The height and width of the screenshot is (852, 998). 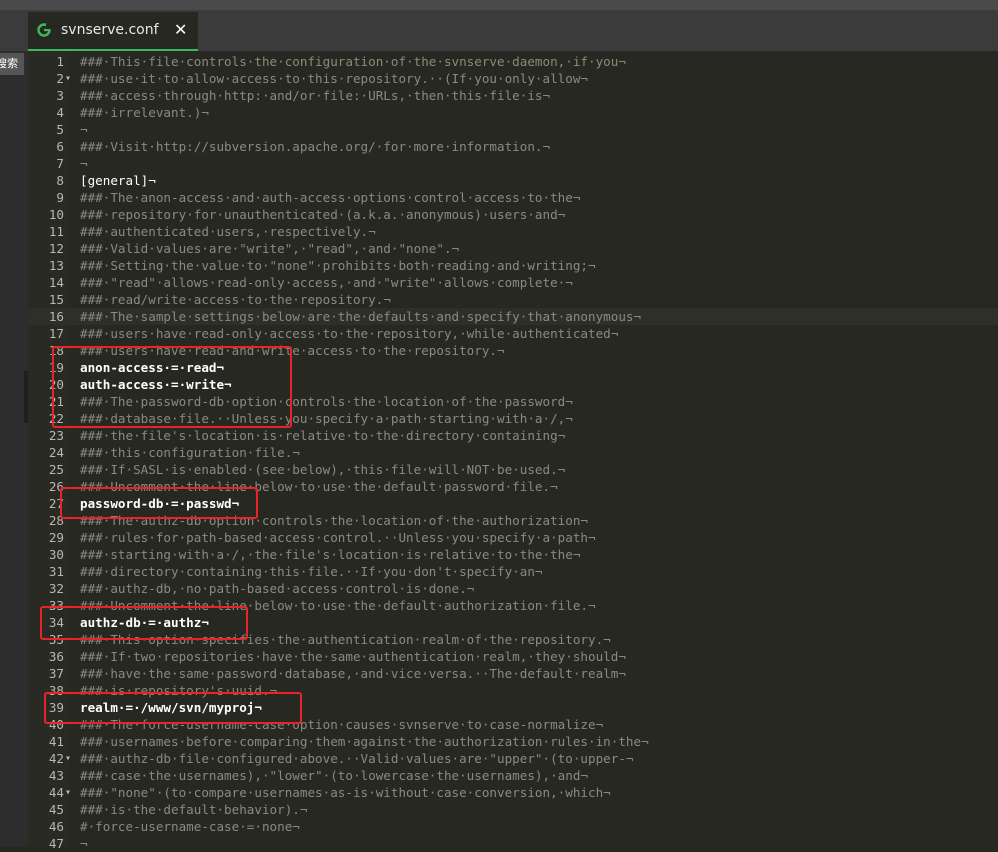 What do you see at coordinates (56, 826) in the screenshot?
I see `line-number: 46` at bounding box center [56, 826].